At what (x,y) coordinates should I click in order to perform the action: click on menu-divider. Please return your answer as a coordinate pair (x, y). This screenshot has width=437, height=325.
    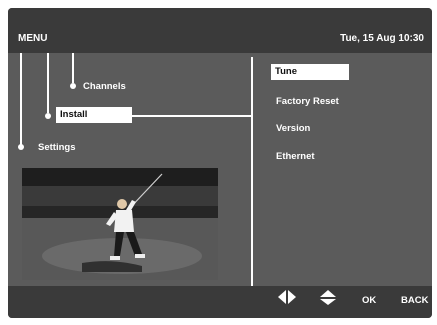
    Looking at the image, I should click on (252, 171).